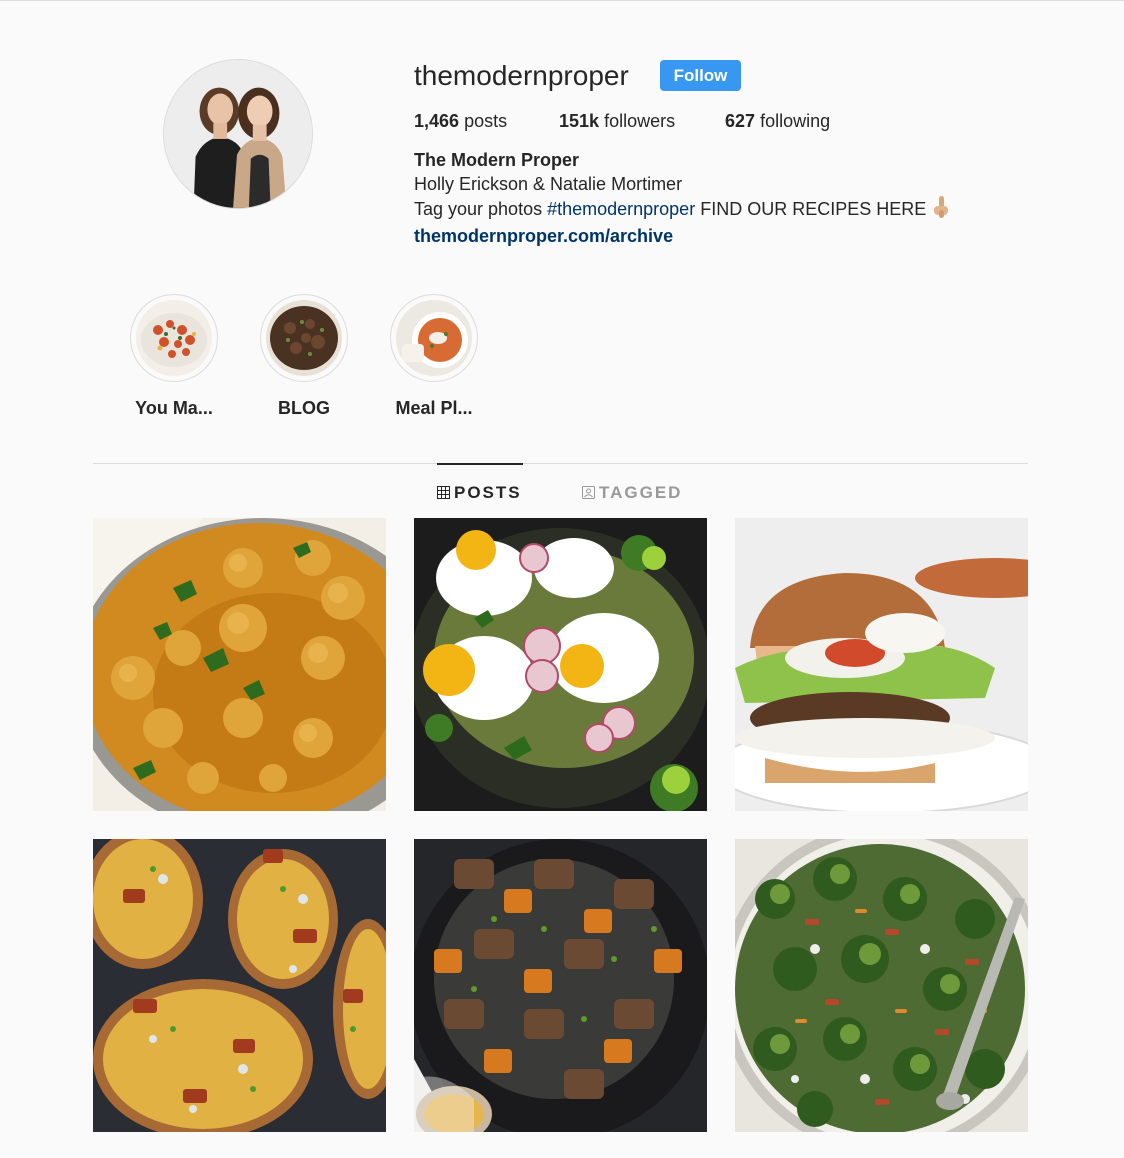 This screenshot has height=1158, width=1124. Describe the element at coordinates (588, 494) in the screenshot. I see `tagged-icon` at that location.